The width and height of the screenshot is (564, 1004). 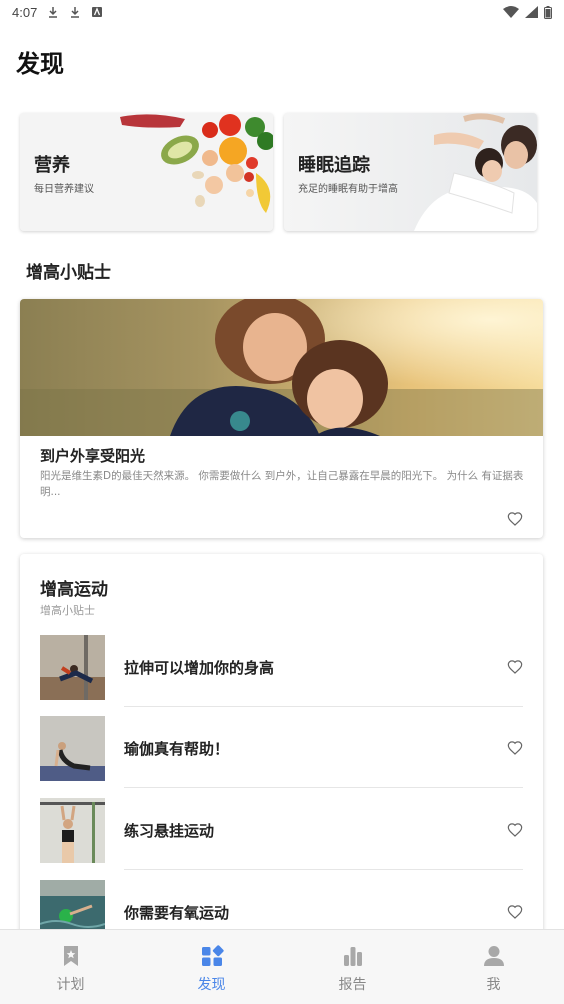 What do you see at coordinates (531, 12) in the screenshot?
I see `signal-icon` at bounding box center [531, 12].